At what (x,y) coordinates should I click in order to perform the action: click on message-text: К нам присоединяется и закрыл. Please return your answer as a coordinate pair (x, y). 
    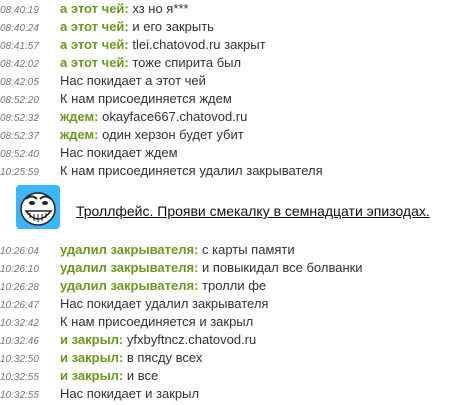
    Looking at the image, I should click on (157, 321).